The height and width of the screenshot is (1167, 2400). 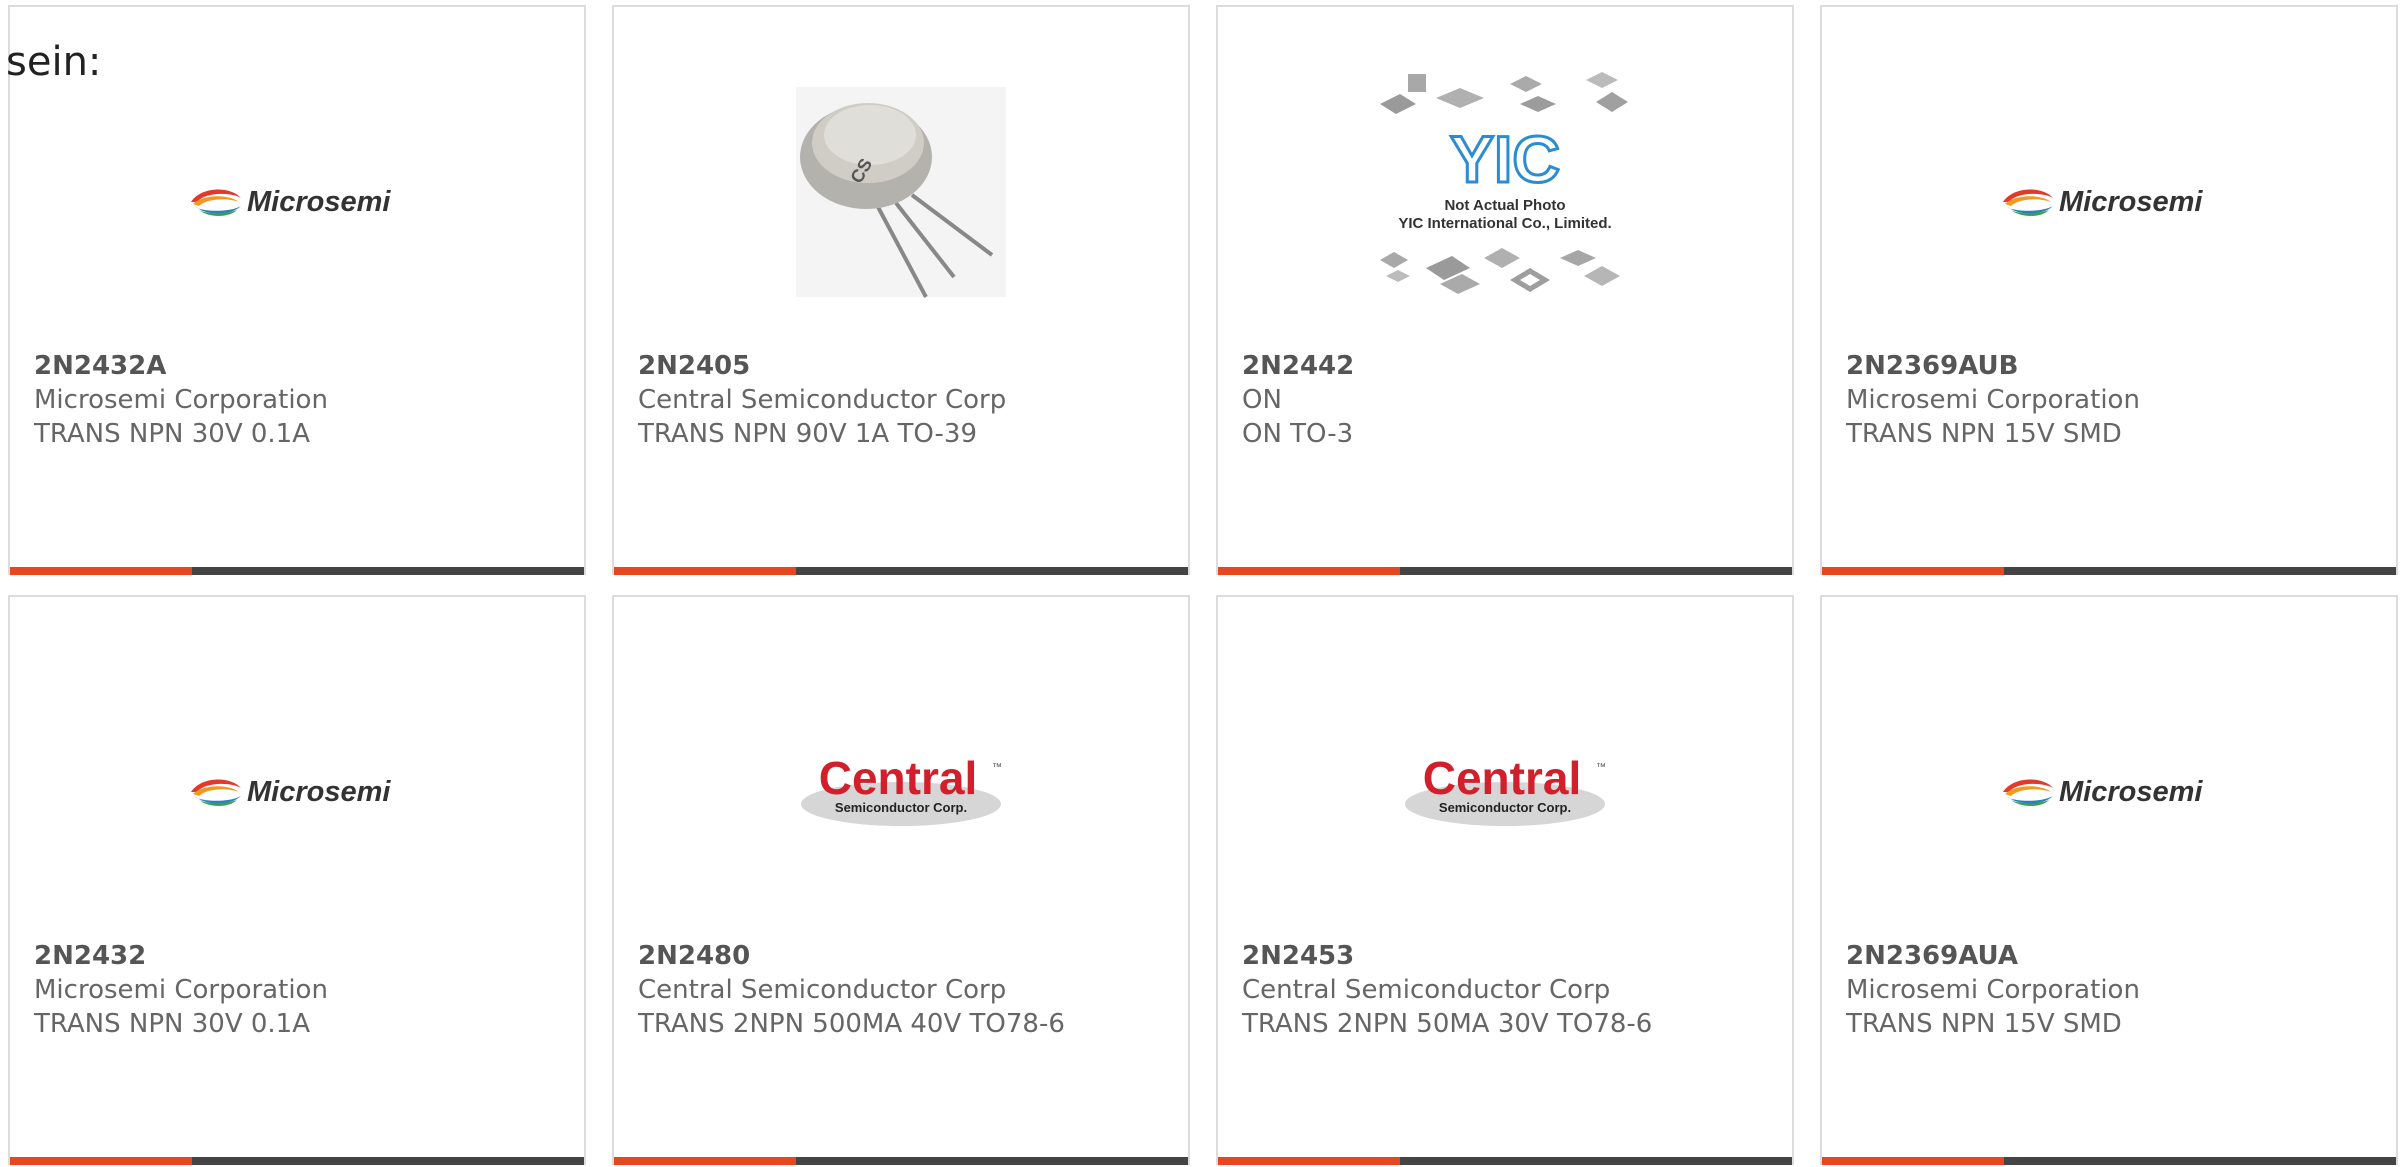 What do you see at coordinates (901, 202) in the screenshot?
I see `to39-transistor-photo: CS` at bounding box center [901, 202].